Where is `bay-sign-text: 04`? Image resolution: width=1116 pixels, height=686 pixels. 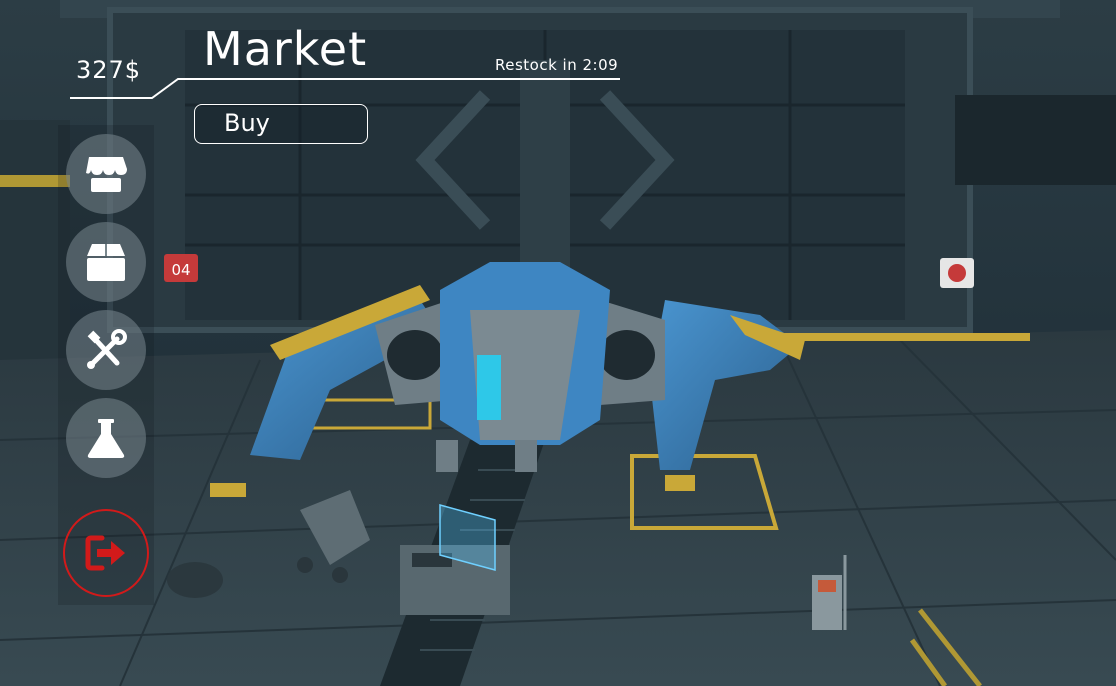
bay-sign-text: 04 is located at coordinates (180, 270).